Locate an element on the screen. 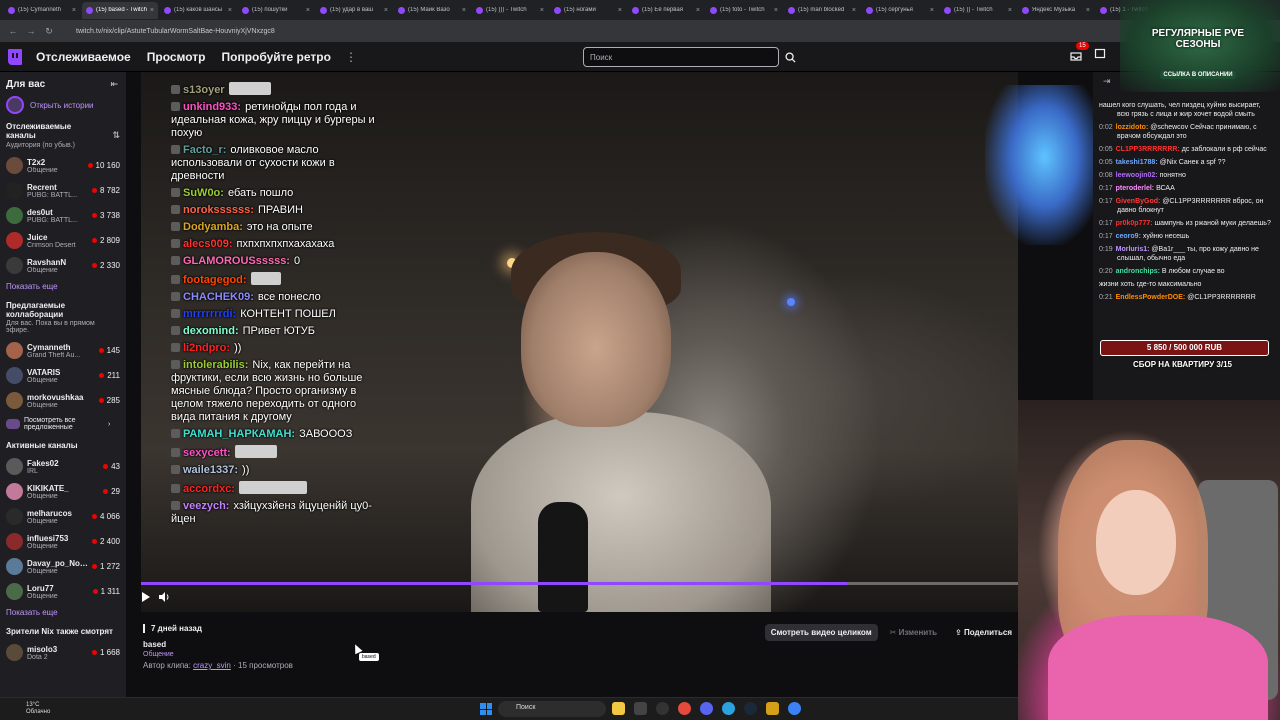  browser-tab: (15) пошутки × is located at coordinates (276, 10).